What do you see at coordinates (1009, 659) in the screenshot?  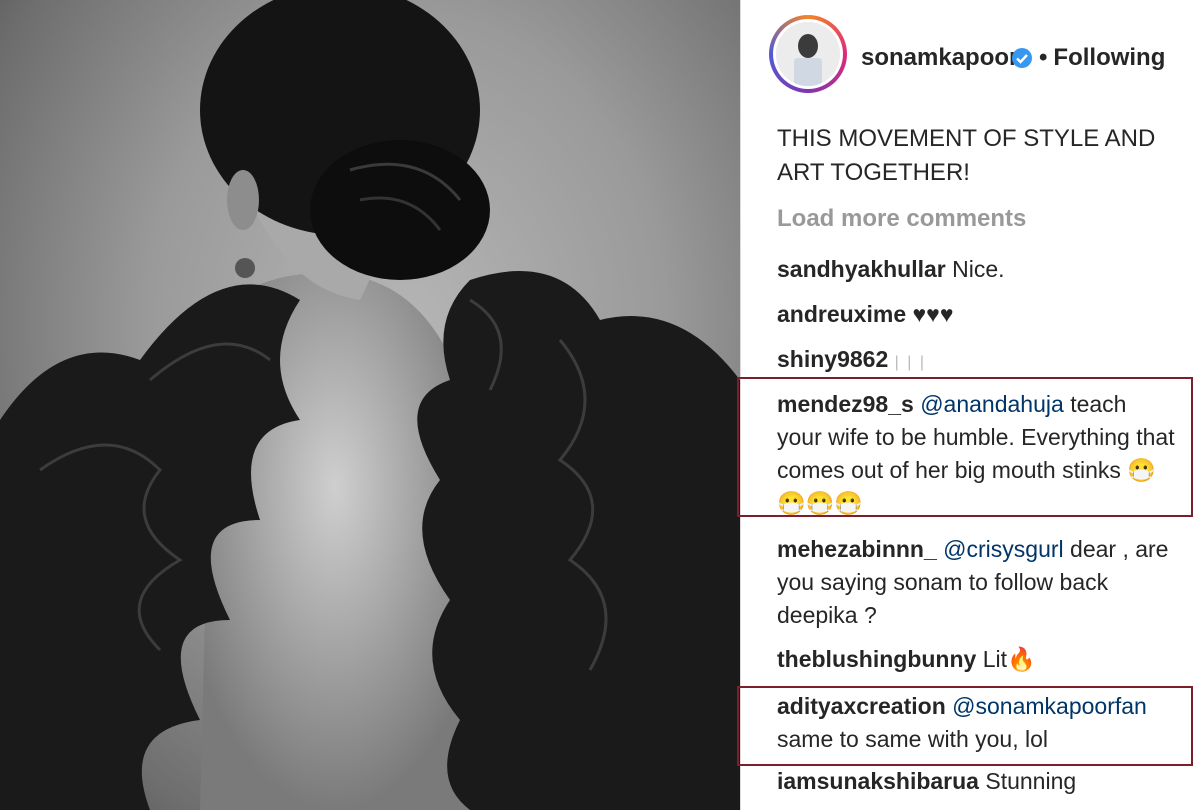 I see `comment-text: Lit🔥` at bounding box center [1009, 659].